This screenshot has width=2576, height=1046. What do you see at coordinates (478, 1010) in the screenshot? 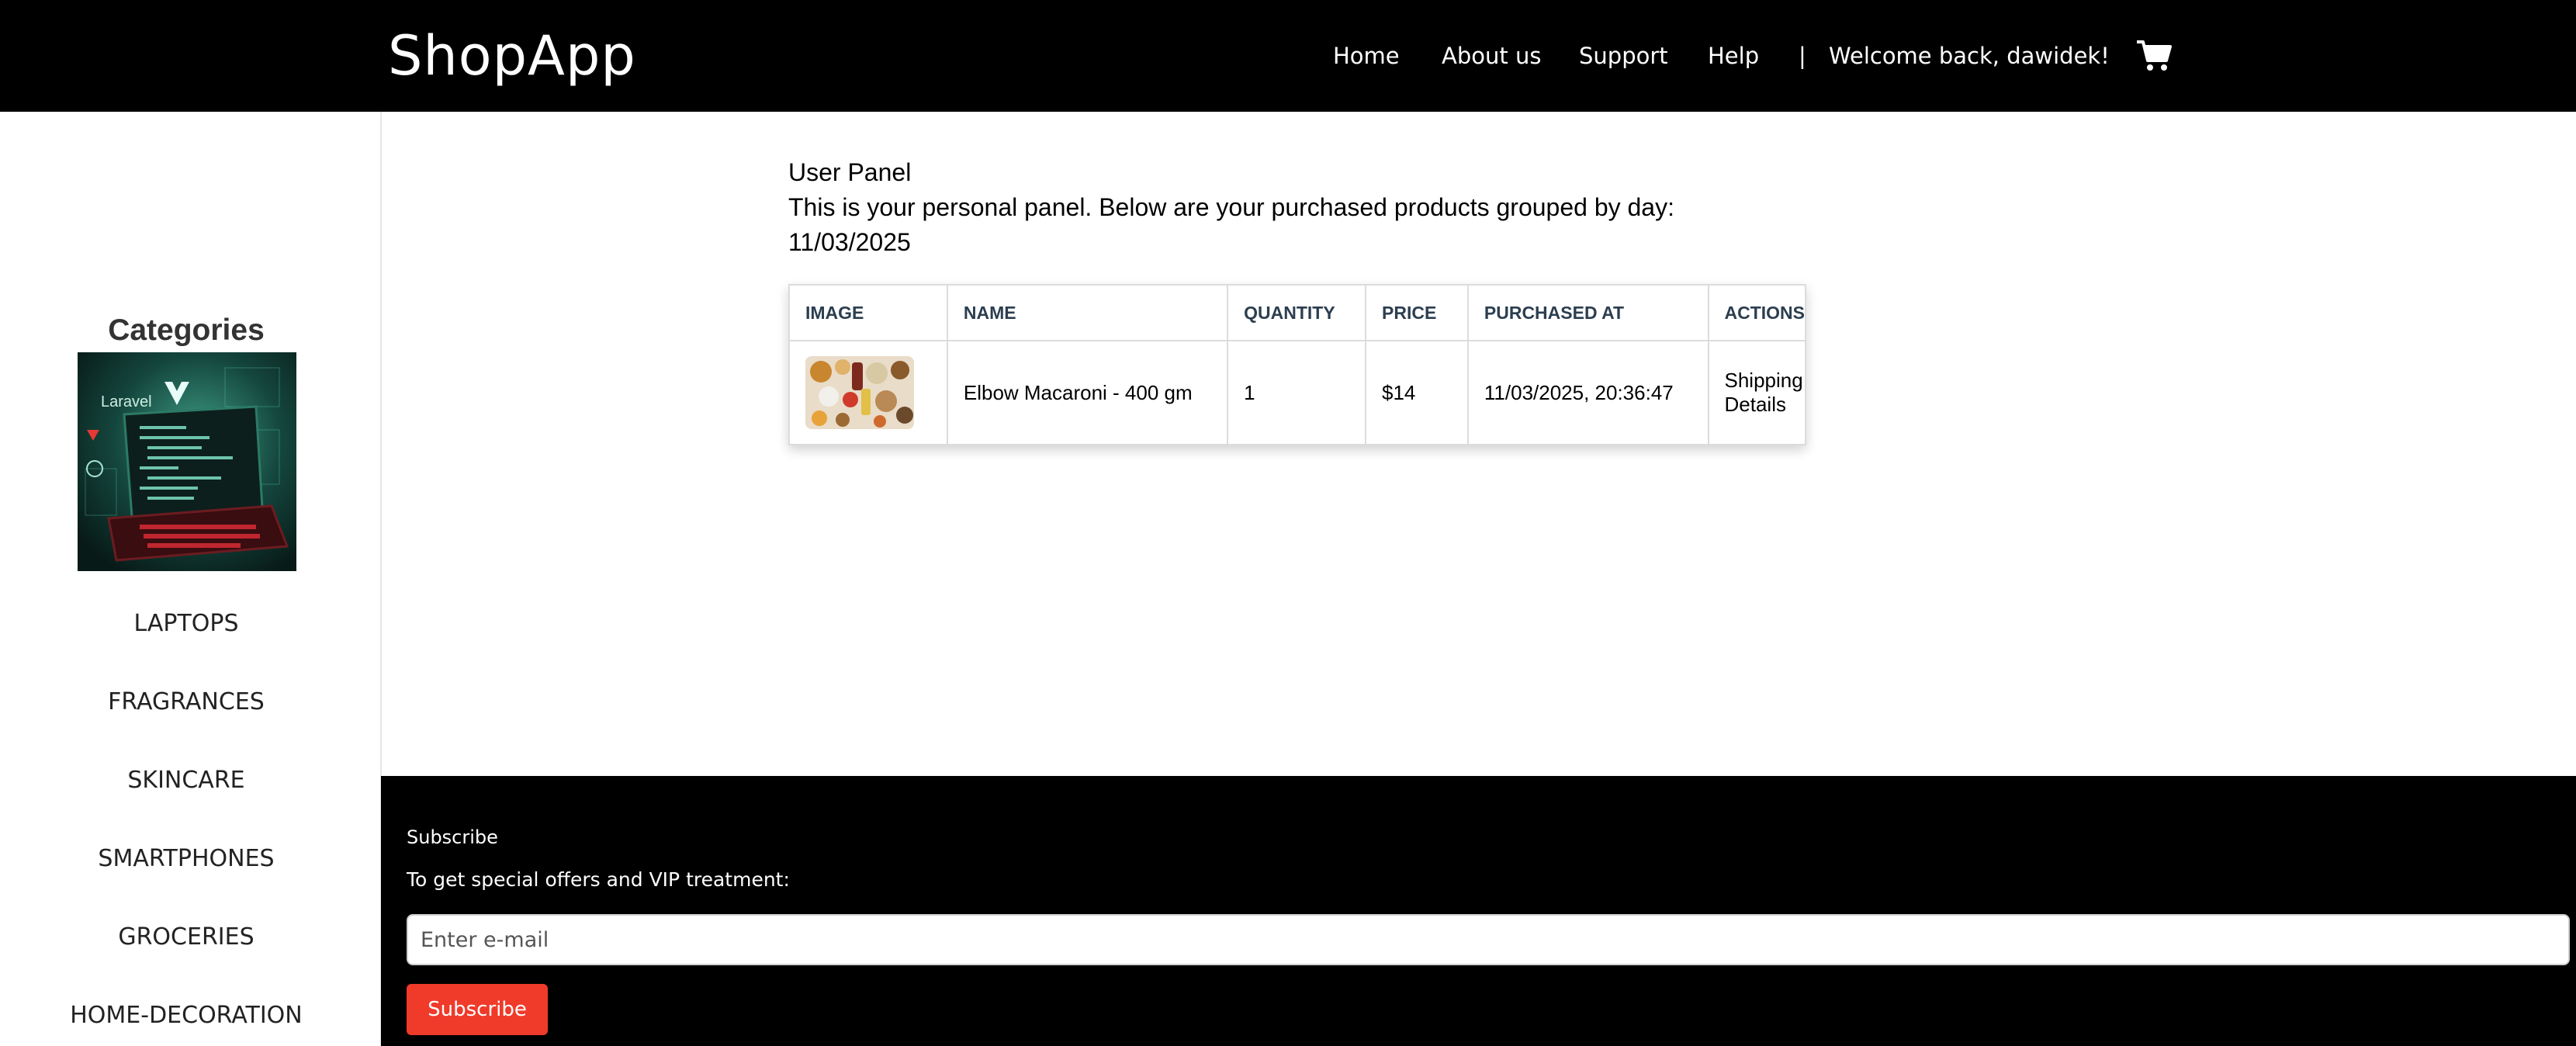
I see `subscribe-button: Subscribe` at bounding box center [478, 1010].